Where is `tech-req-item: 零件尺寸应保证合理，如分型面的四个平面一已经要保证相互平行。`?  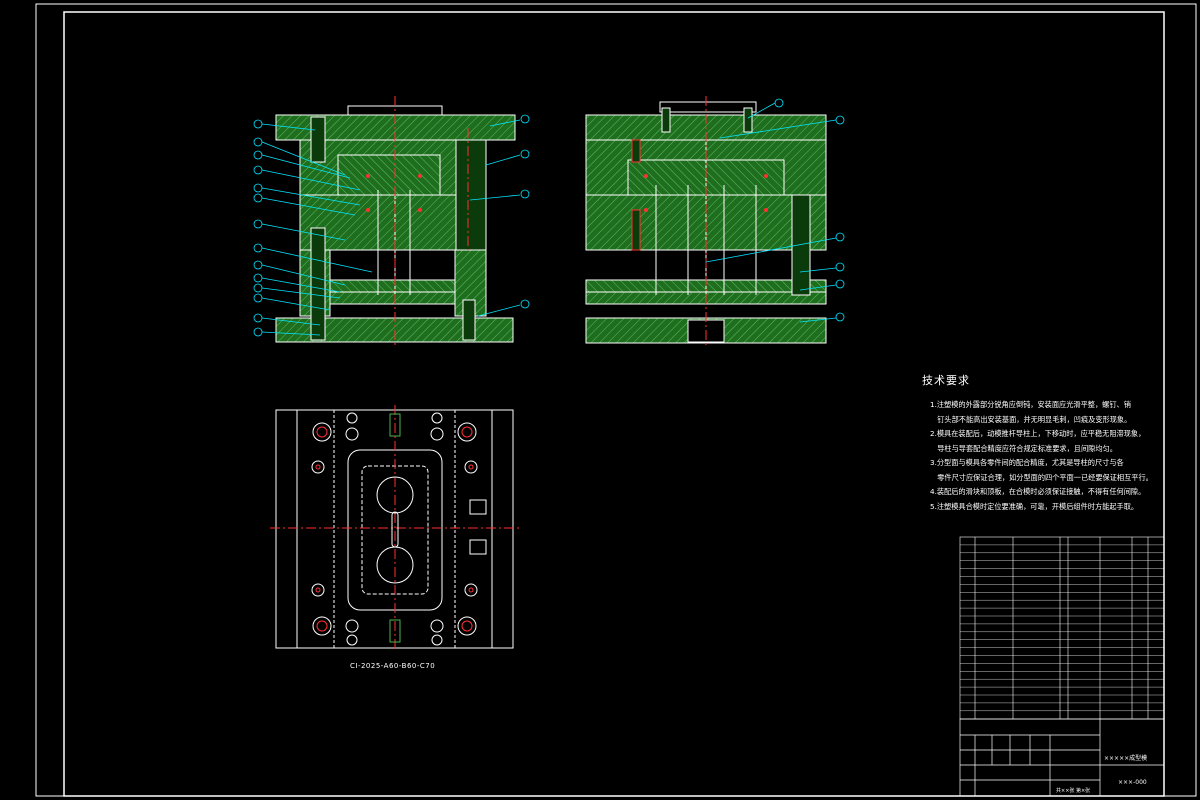
tech-req-item: 零件尺寸应保证合理，如分型面的四个平面一已经要保证相互平行。 is located at coordinates (1041, 477).